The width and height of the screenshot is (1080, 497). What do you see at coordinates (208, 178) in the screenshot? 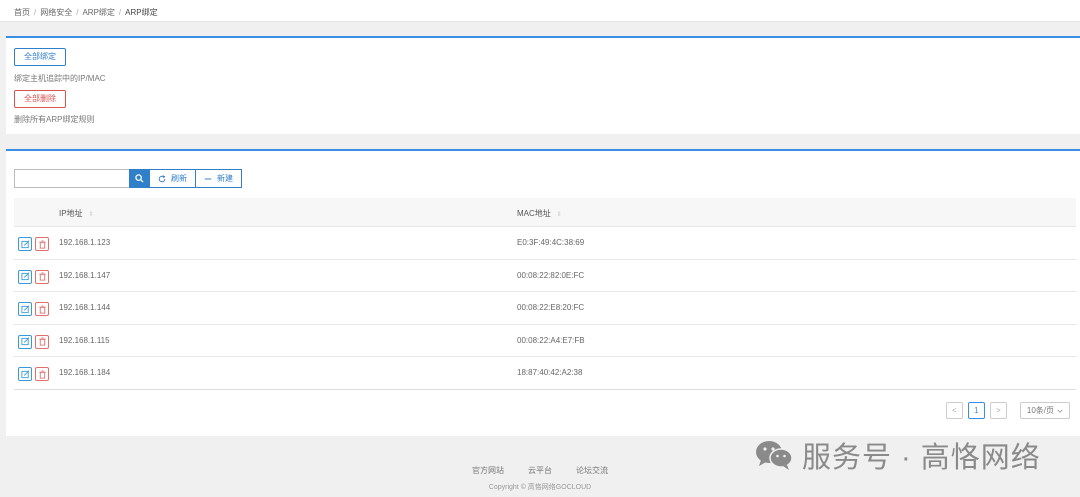
I see `minus-icon` at bounding box center [208, 178].